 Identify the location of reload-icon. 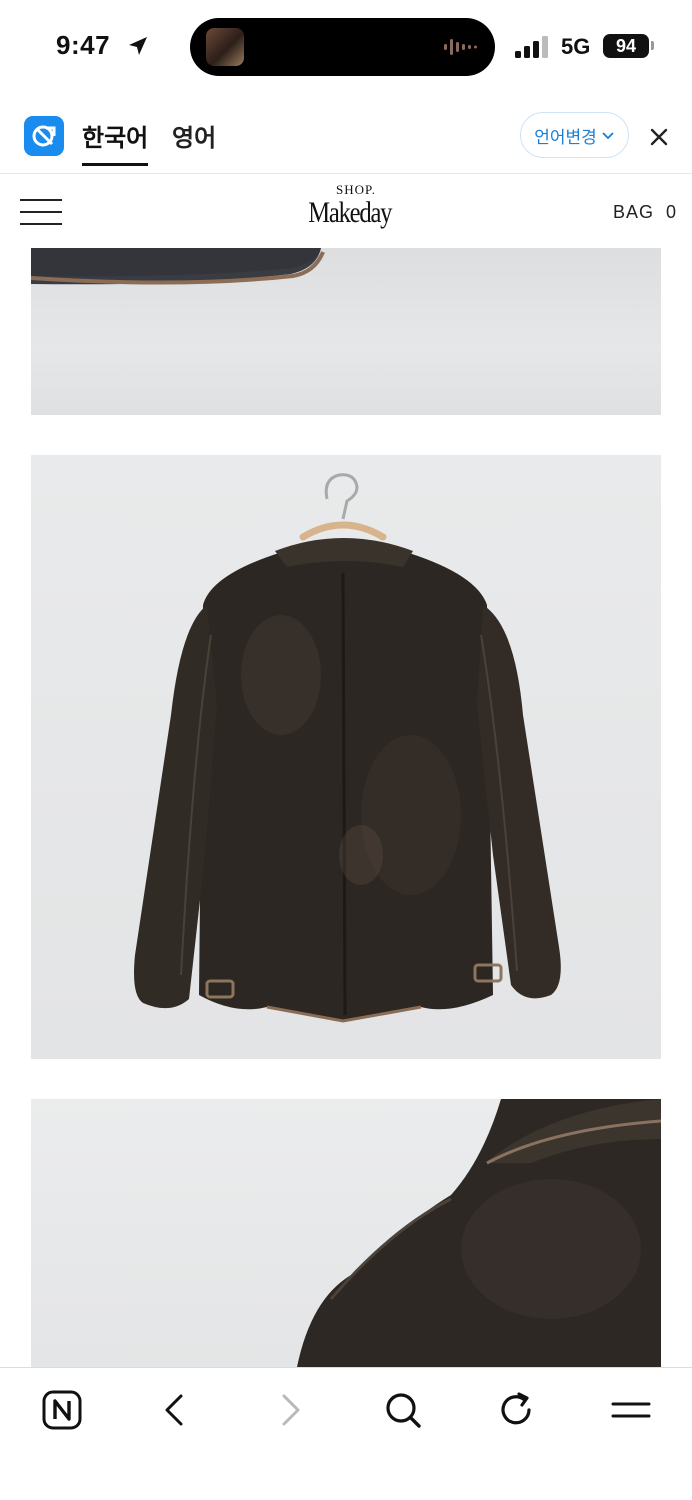
(517, 1410).